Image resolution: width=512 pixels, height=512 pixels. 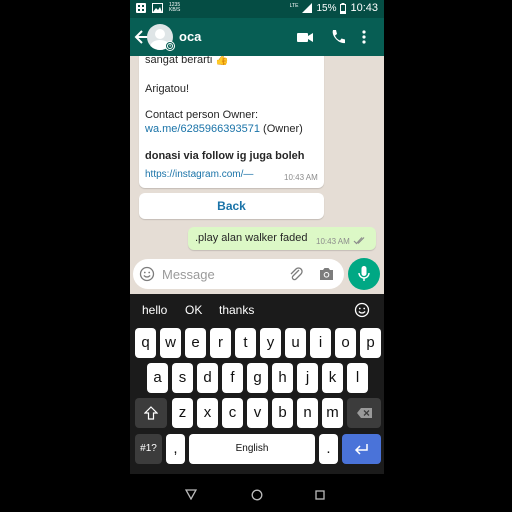 What do you see at coordinates (257, 378) in the screenshot?
I see `key-g: g` at bounding box center [257, 378].